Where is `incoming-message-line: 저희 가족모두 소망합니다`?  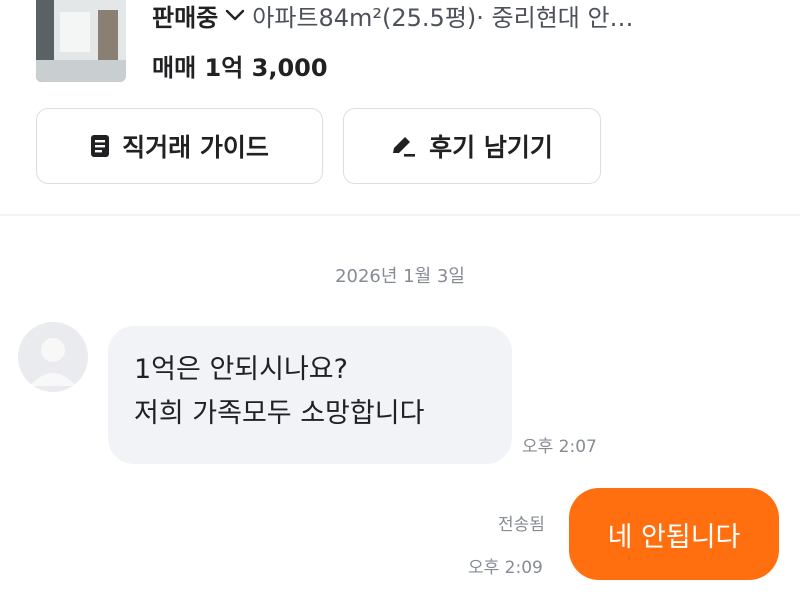
incoming-message-line: 저희 가족모두 소망합니다 is located at coordinates (279, 413).